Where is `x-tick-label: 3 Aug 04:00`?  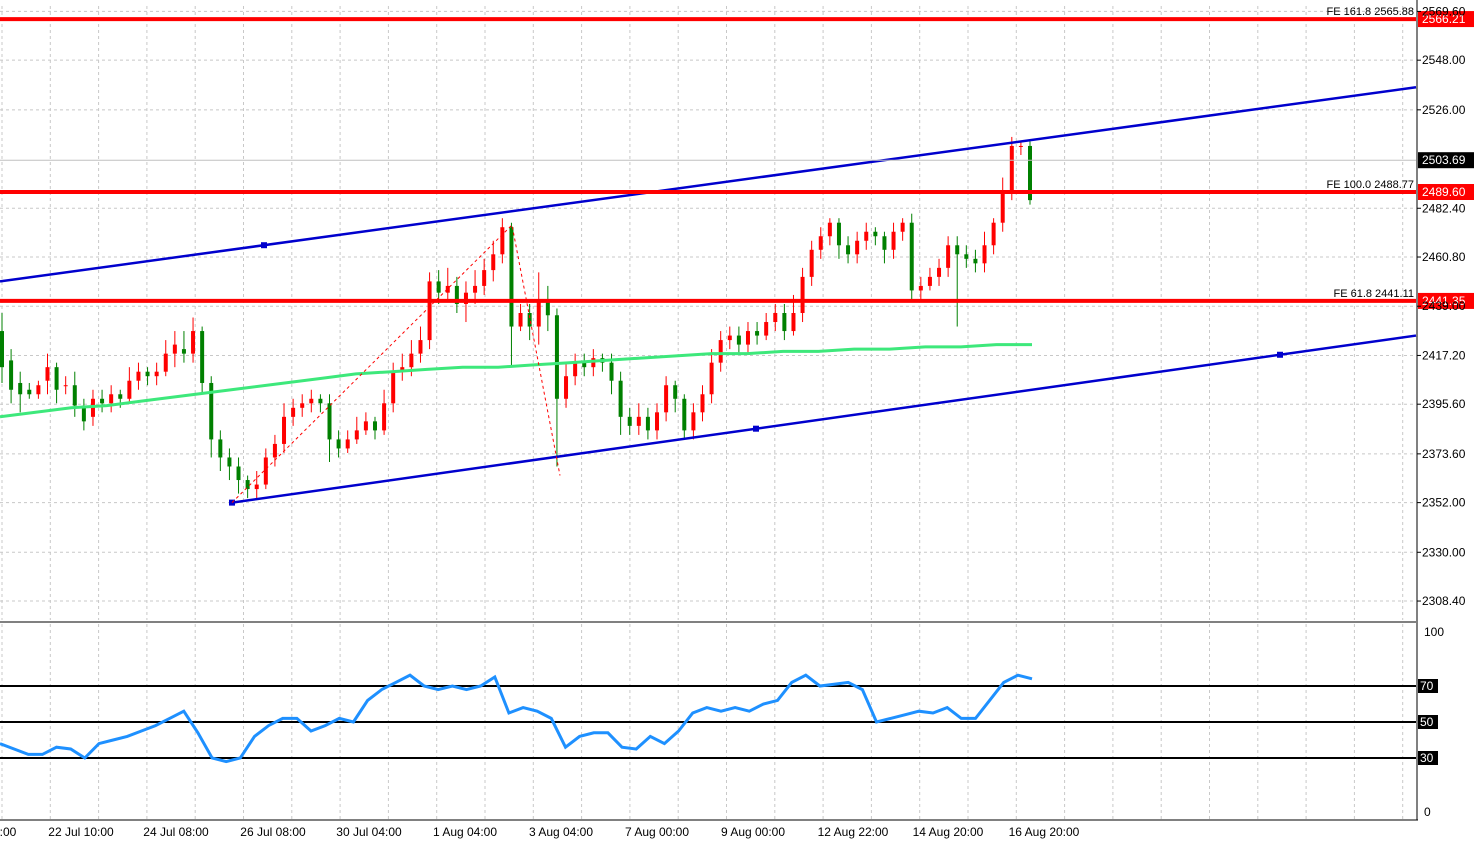
x-tick-label: 3 Aug 04:00 is located at coordinates (561, 832).